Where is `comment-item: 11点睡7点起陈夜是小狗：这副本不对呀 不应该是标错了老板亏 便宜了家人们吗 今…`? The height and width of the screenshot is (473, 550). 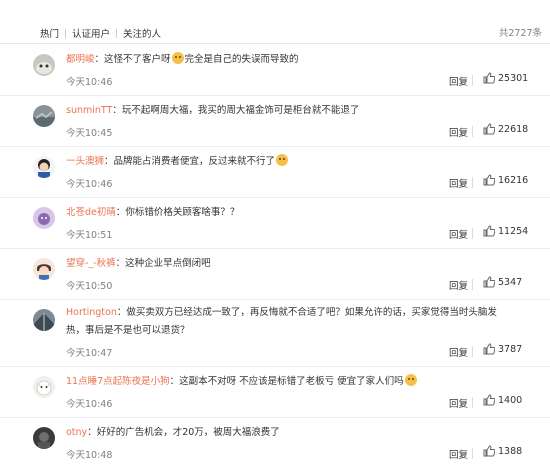
comment-item: 11点睡7点起陈夜是小狗：这副本不对呀 不应该是标错了老板亏 便宜了家人们吗 今… is located at coordinates (275, 392).